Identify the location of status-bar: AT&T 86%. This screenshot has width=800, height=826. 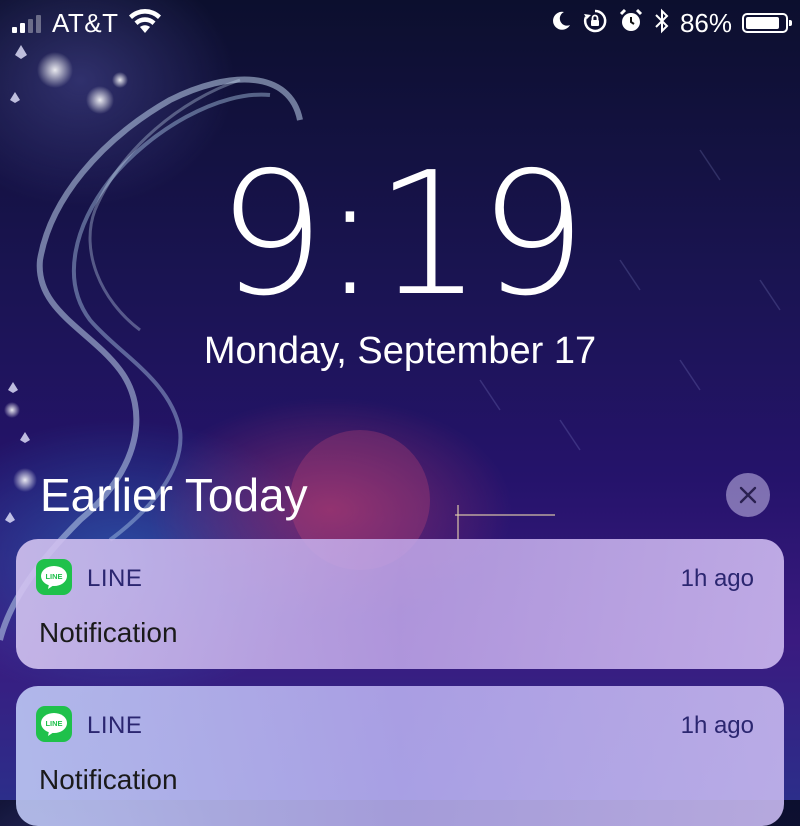
(400, 24).